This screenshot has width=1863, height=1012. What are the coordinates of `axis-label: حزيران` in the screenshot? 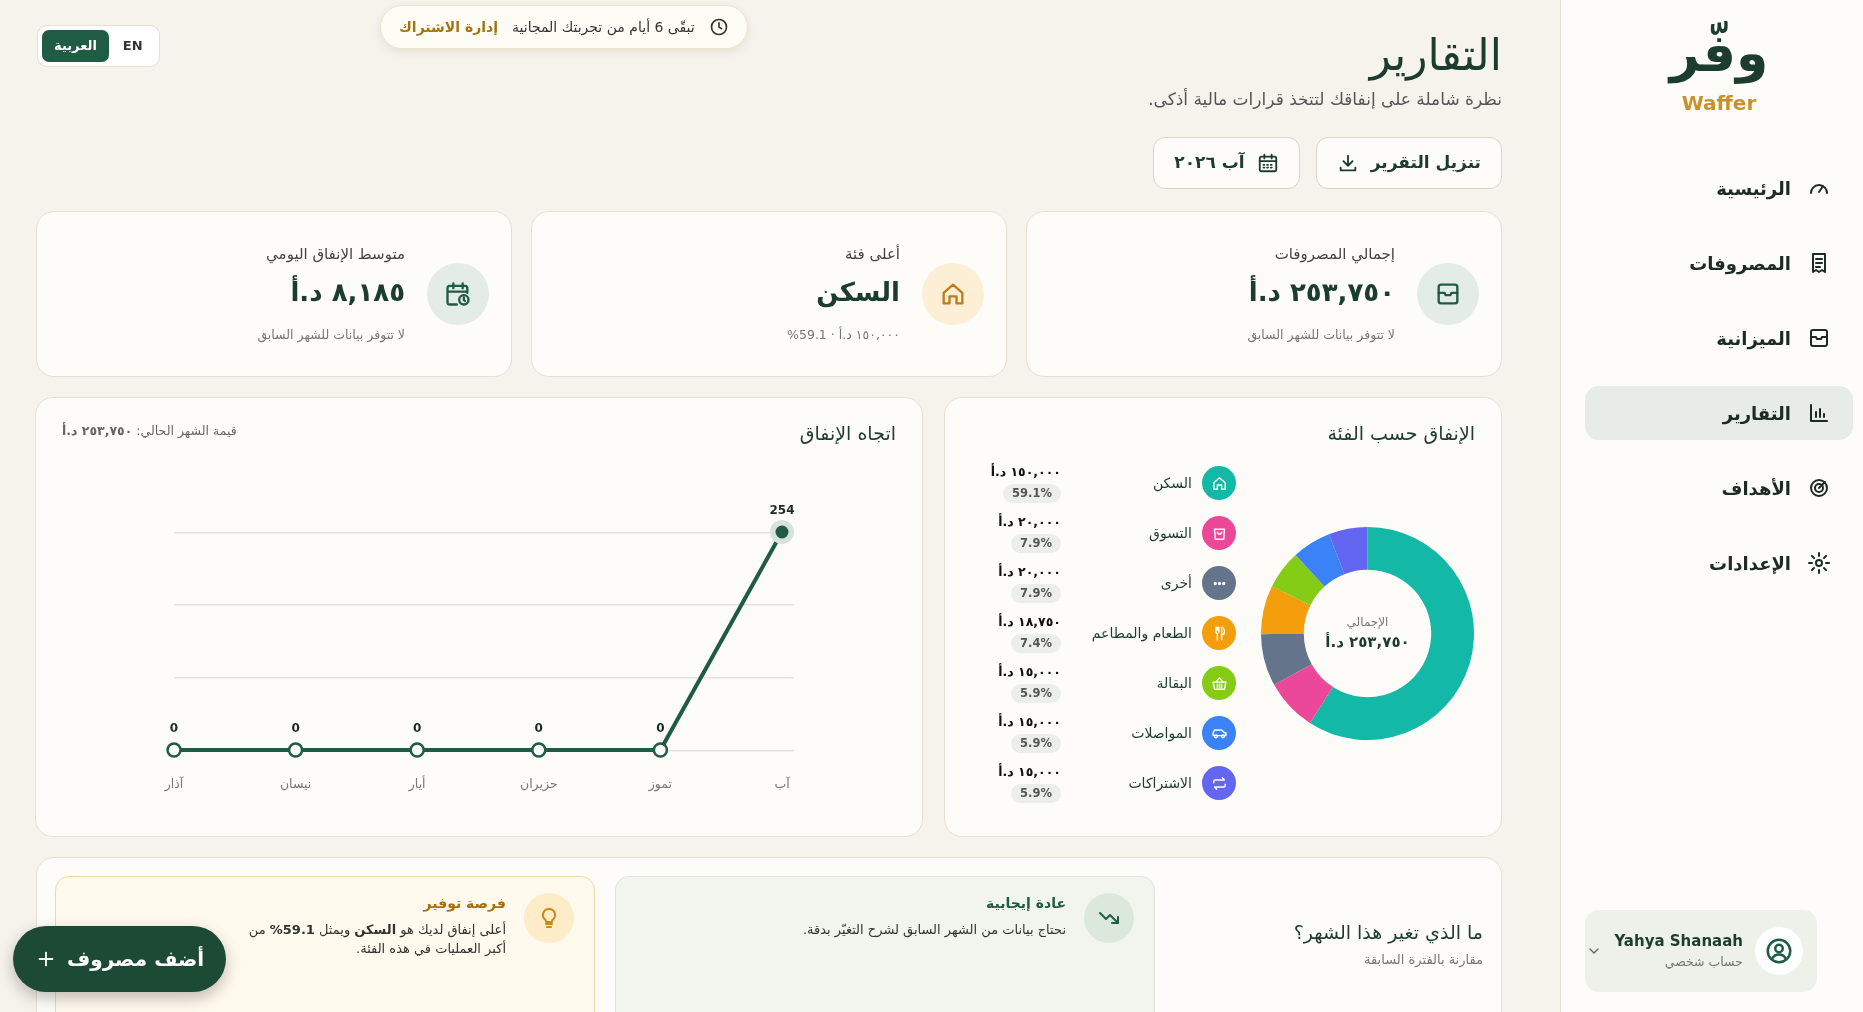 It's located at (538, 784).